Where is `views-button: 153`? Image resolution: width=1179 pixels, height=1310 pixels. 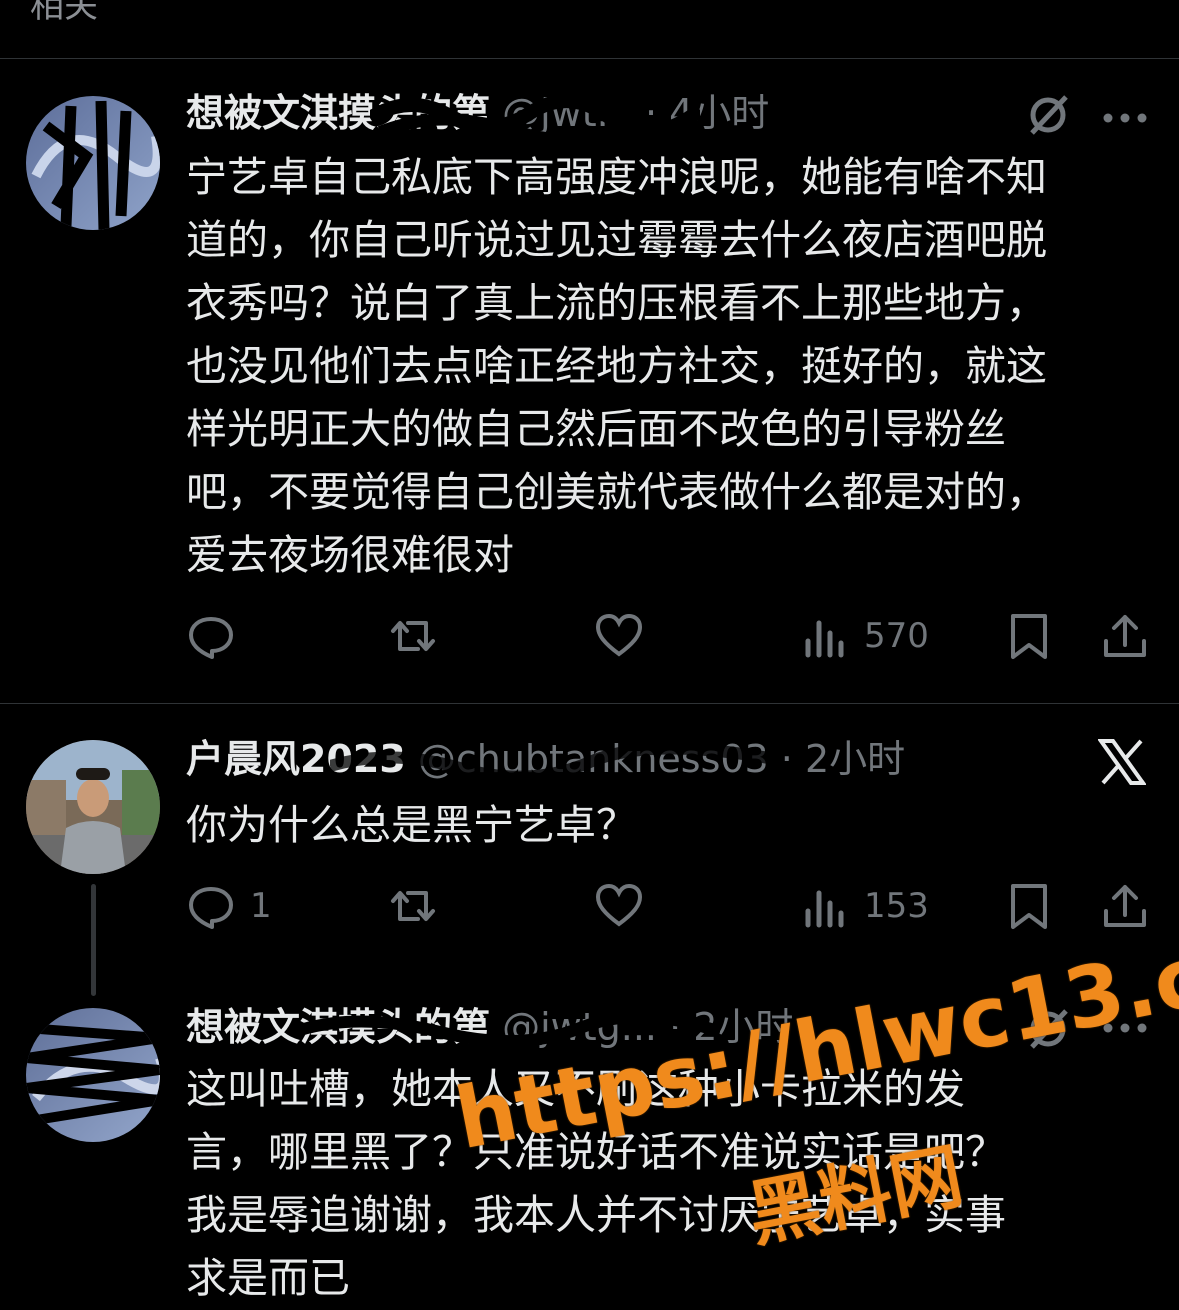
views-button: 153 is located at coordinates (864, 906).